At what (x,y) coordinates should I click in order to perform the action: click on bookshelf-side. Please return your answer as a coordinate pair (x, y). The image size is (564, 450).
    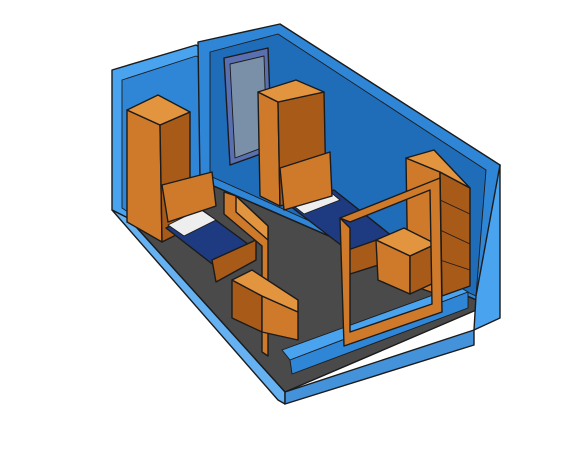
    Looking at the image, I should click on (455, 234).